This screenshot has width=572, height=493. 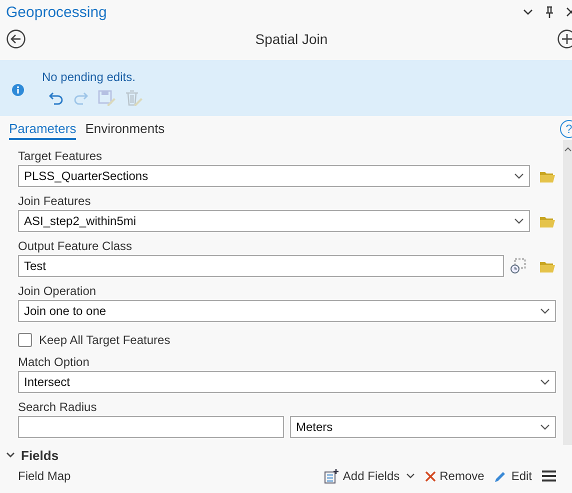 I want to click on scrollbar, so click(x=567, y=292).